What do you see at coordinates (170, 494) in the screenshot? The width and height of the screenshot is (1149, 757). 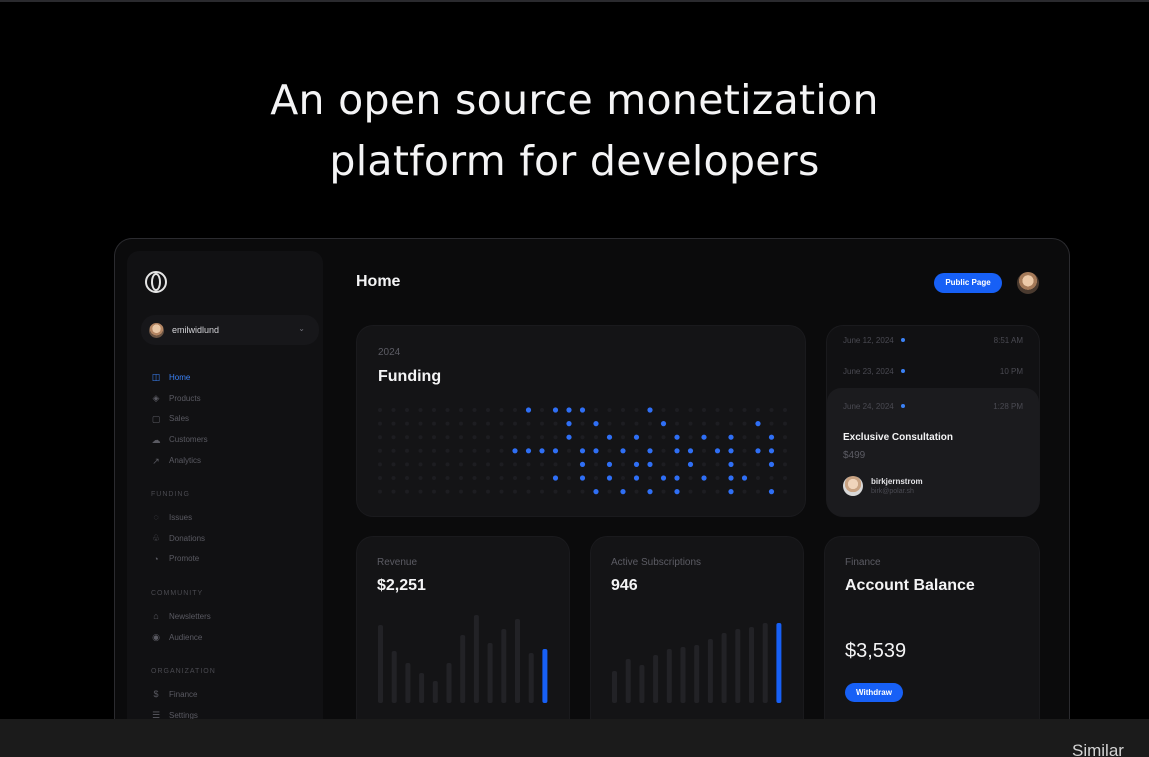 I see `section-heading-funding: FUNDING` at bounding box center [170, 494].